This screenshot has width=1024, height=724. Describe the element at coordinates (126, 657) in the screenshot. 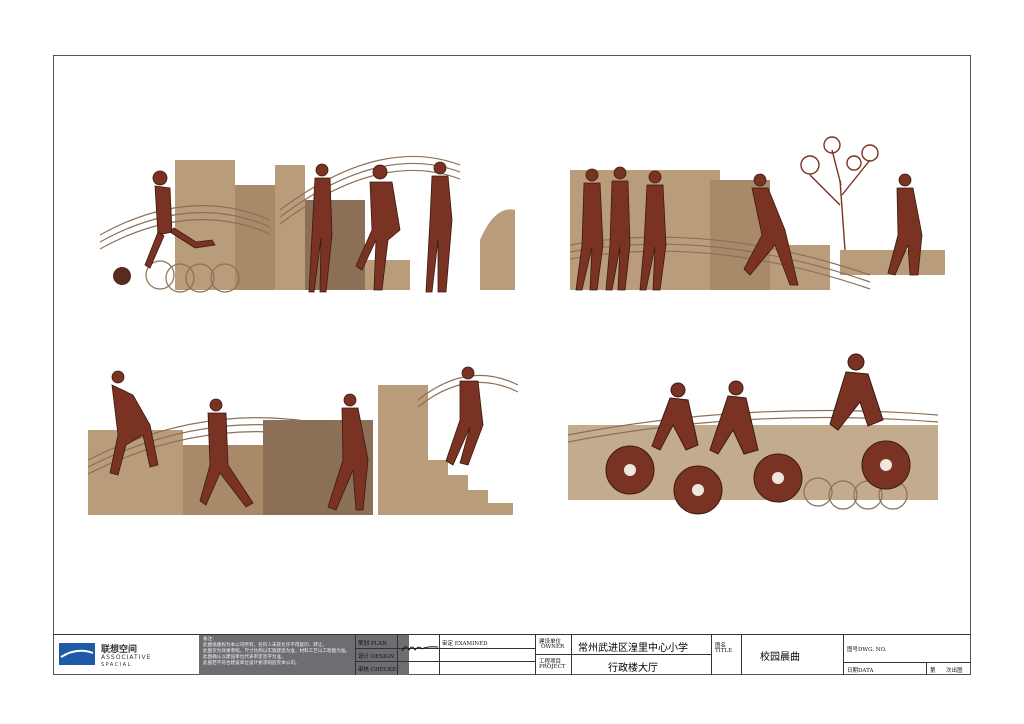

I see `logo-en-text: ASSOCIATIVE` at that location.